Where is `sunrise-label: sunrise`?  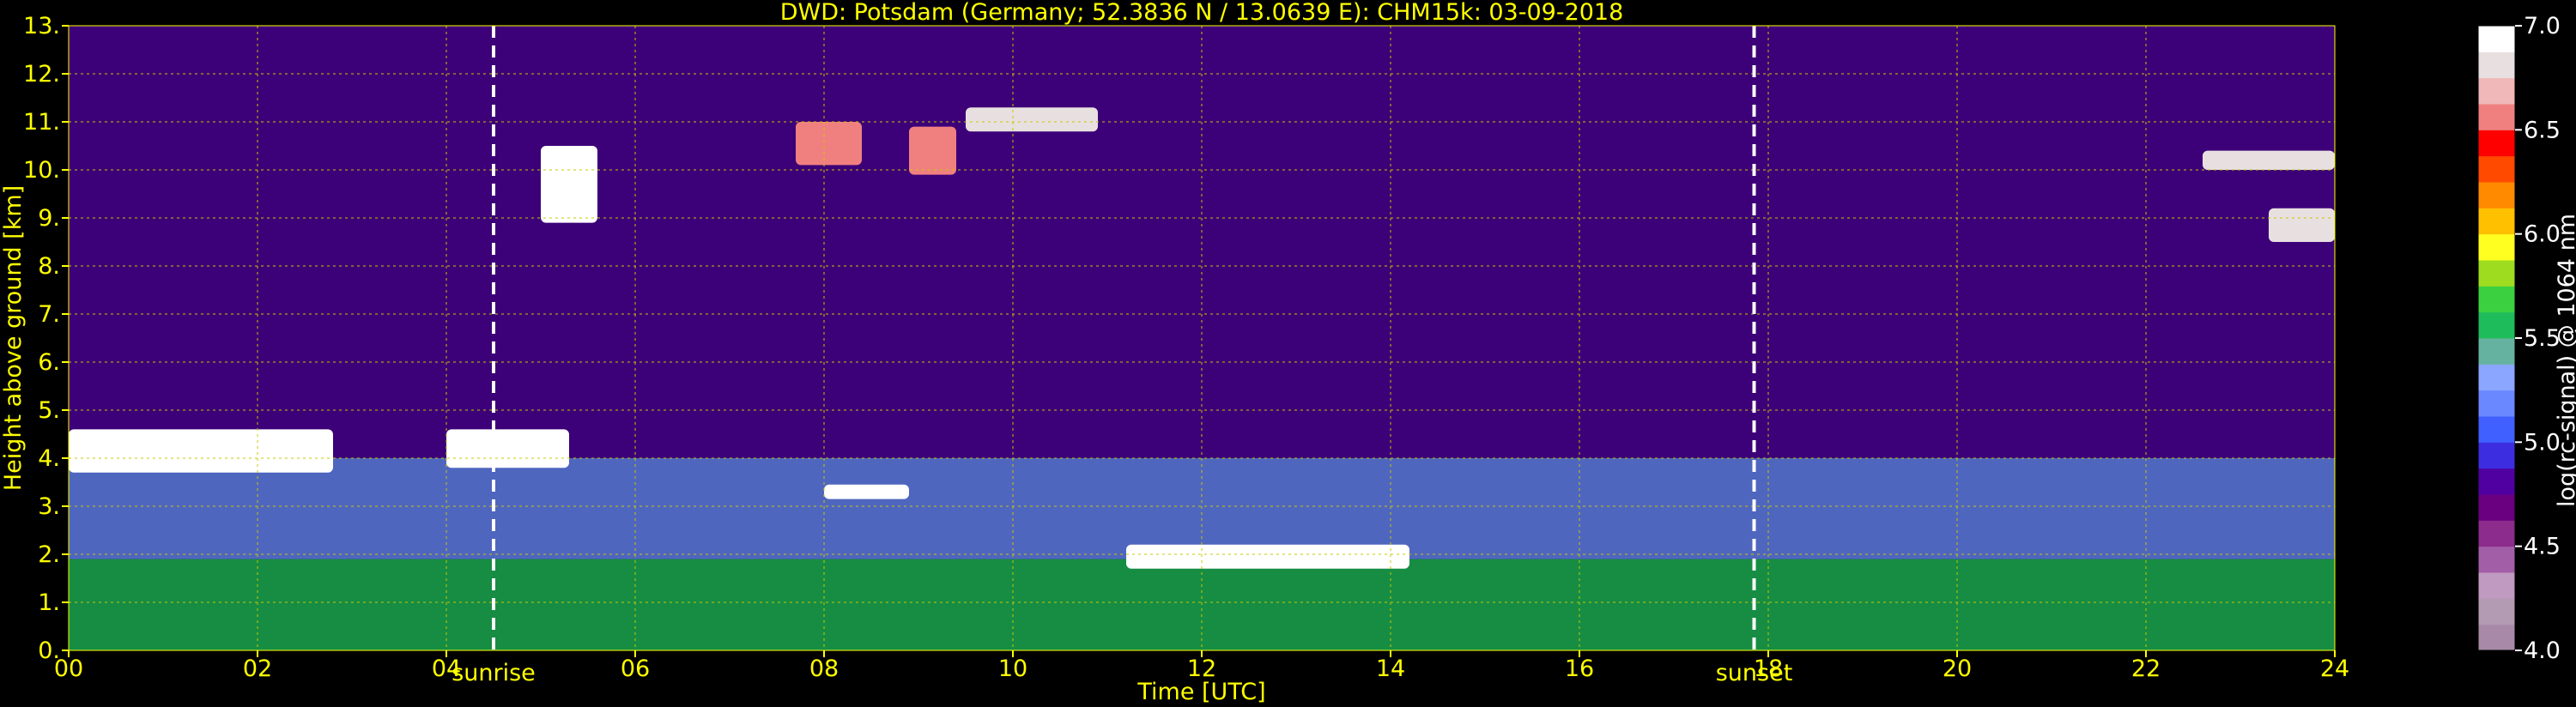 sunrise-label: sunrise is located at coordinates (494, 673).